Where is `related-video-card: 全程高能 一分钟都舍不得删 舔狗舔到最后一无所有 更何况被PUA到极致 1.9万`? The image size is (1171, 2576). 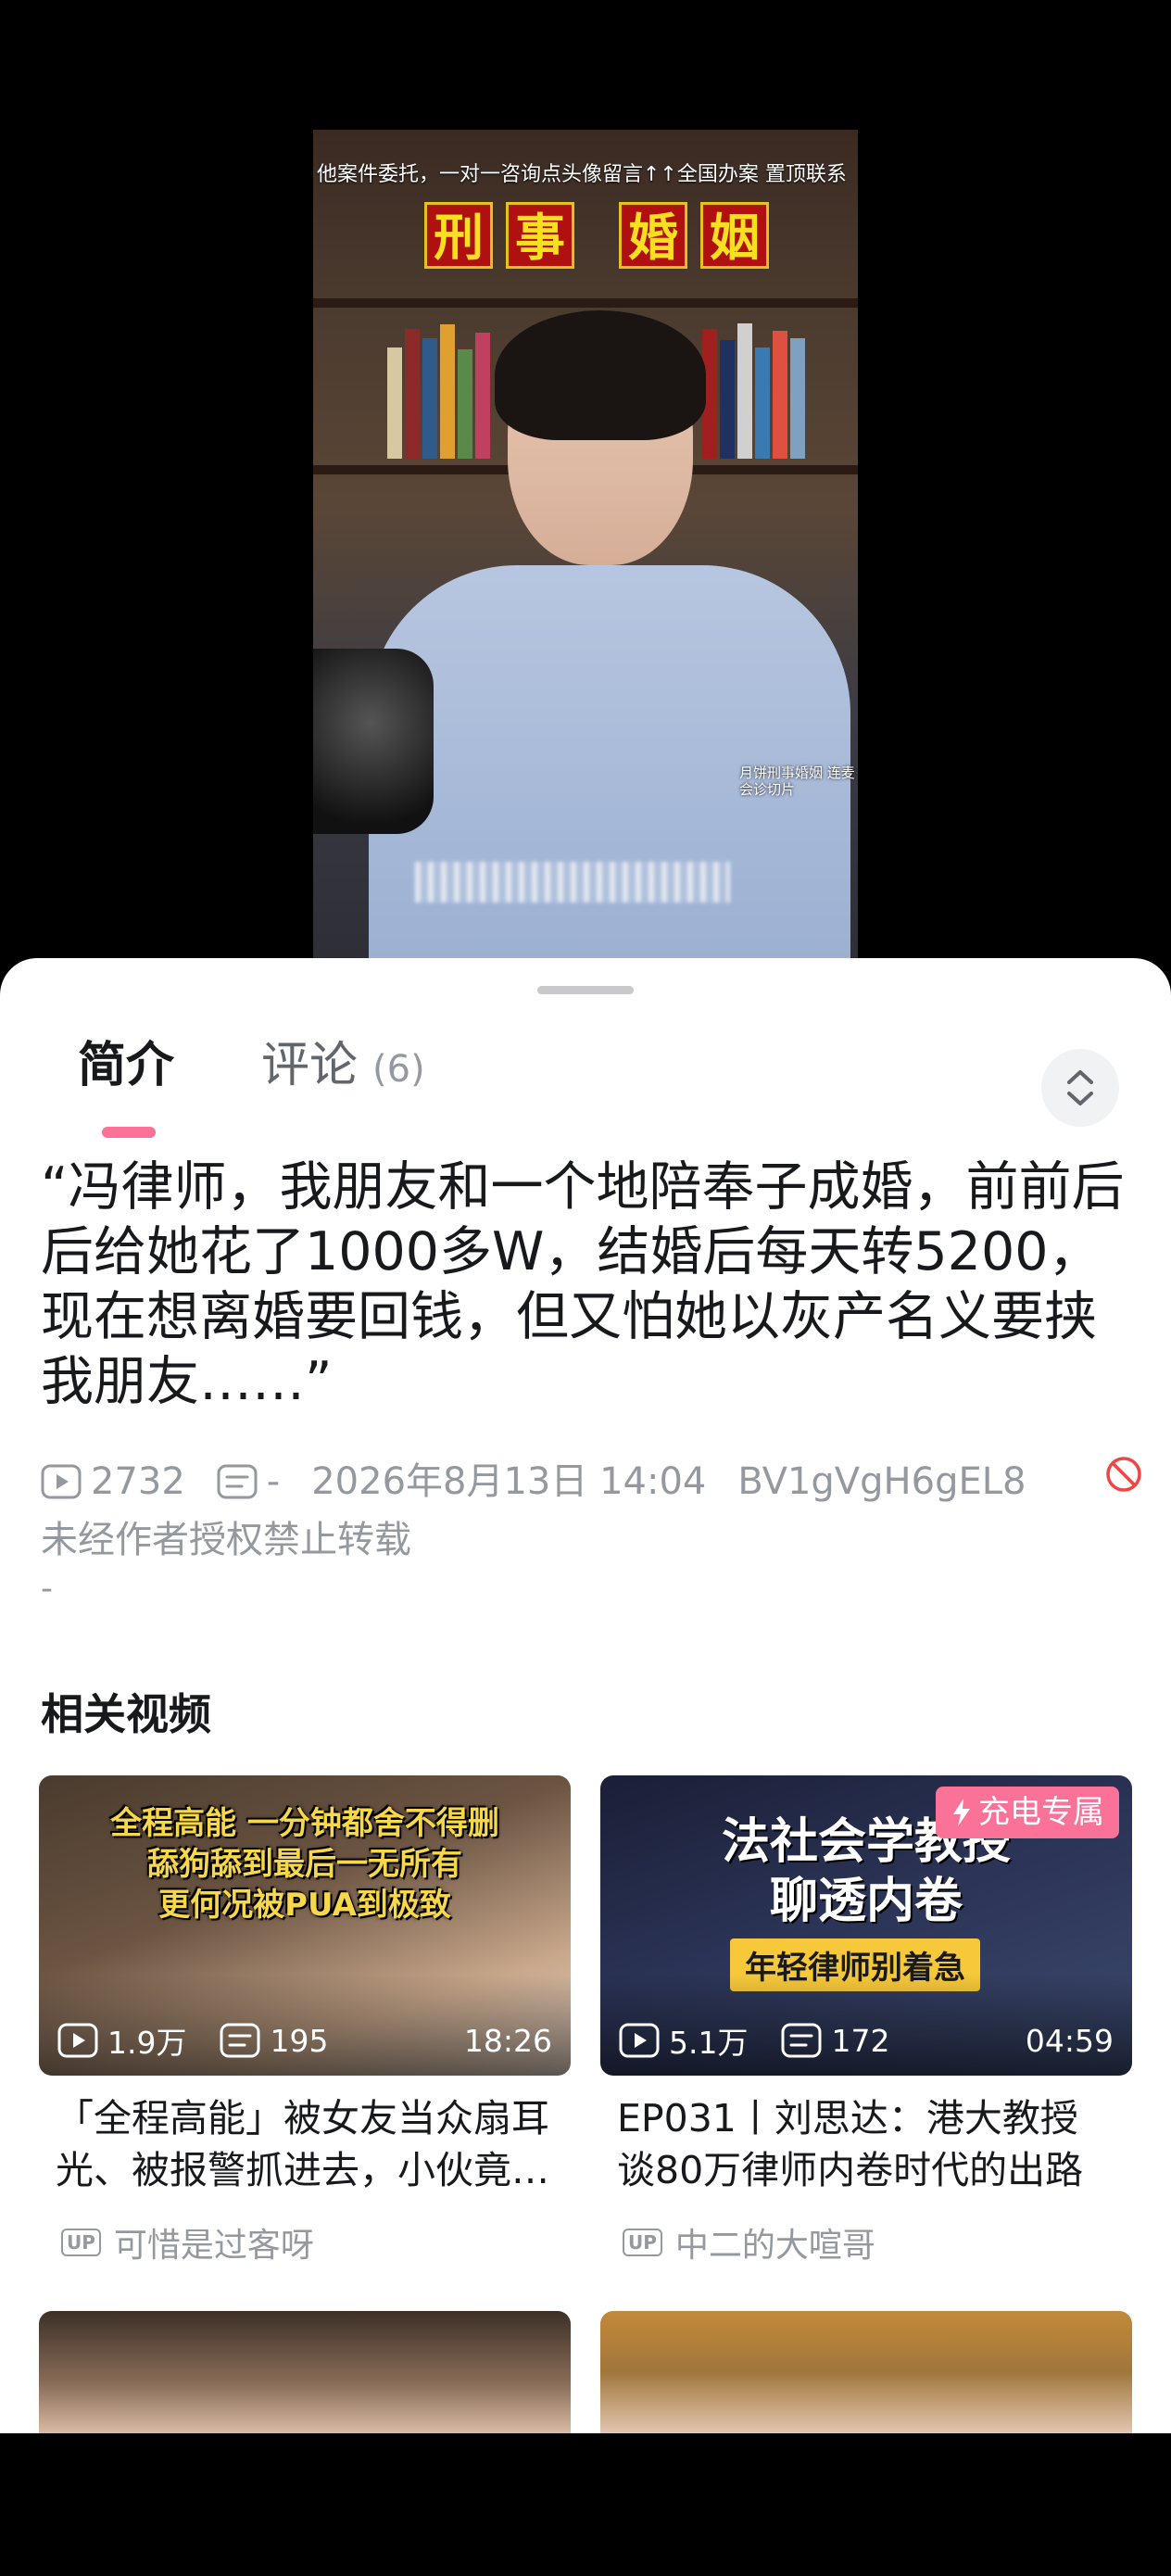 related-video-card: 全程高能 一分钟都舍不得删 舔狗舔到最后一无所有 更何况被PUA到极致 1.9万 is located at coordinates (305, 2021).